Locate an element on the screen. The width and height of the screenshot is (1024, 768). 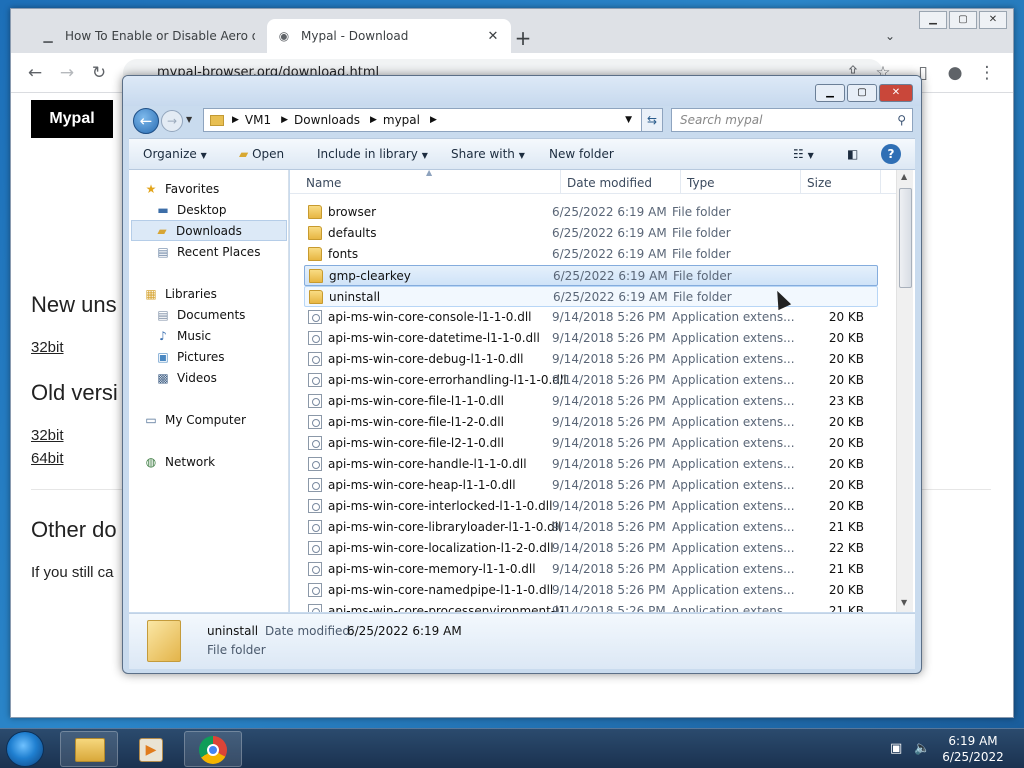
address-bar: ▶ VM1 ▶ Downloads ▶ mypal ▶ ▼ is located at coordinates (433, 120).